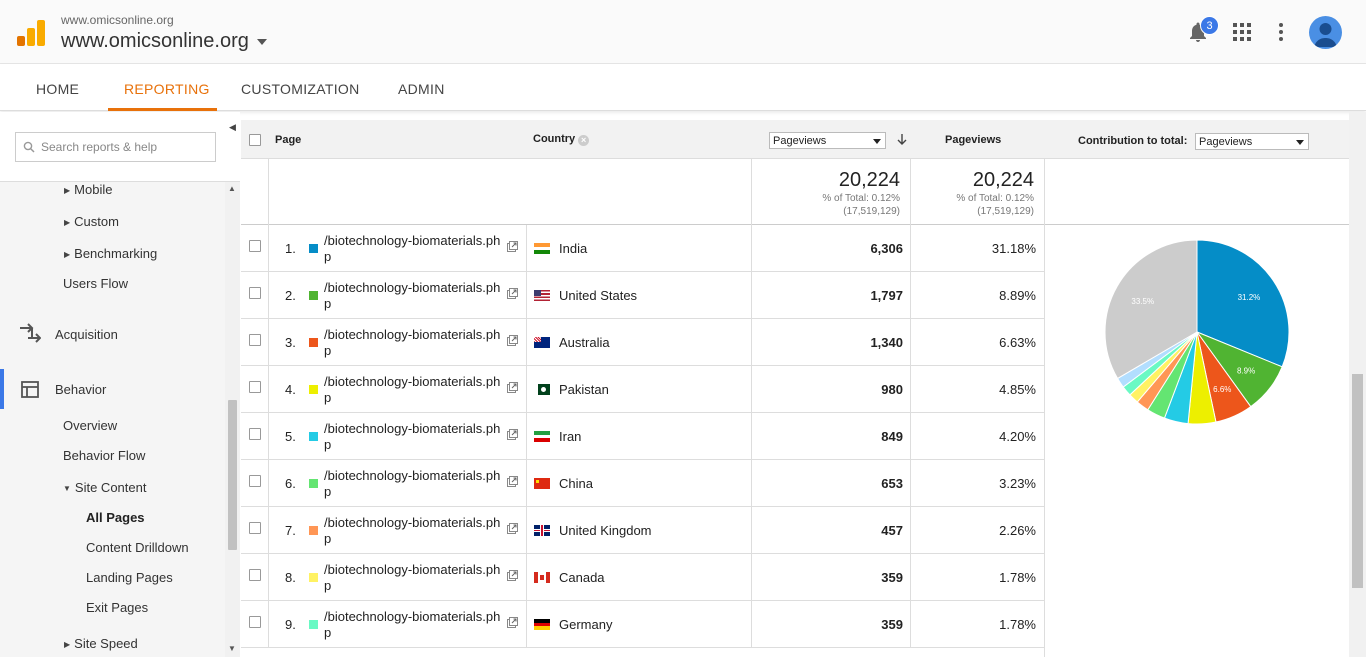 This screenshot has height=657, width=1366. What do you see at coordinates (86, 334) in the screenshot?
I see `sidebar-item-acquisition: Acquisition` at bounding box center [86, 334].